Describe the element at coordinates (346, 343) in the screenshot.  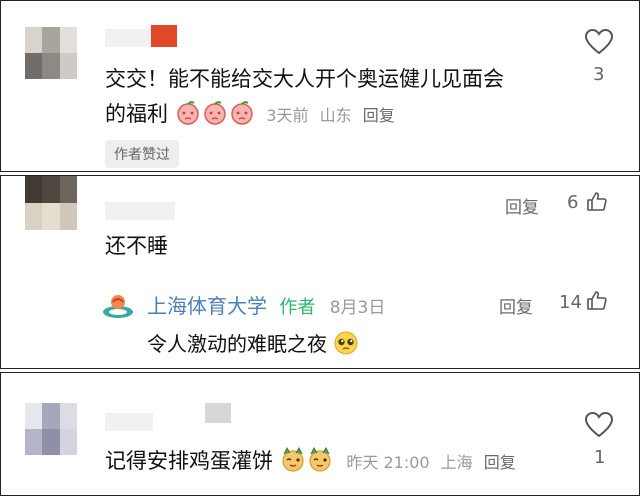
I see `pleading-face-emoji-icon` at that location.